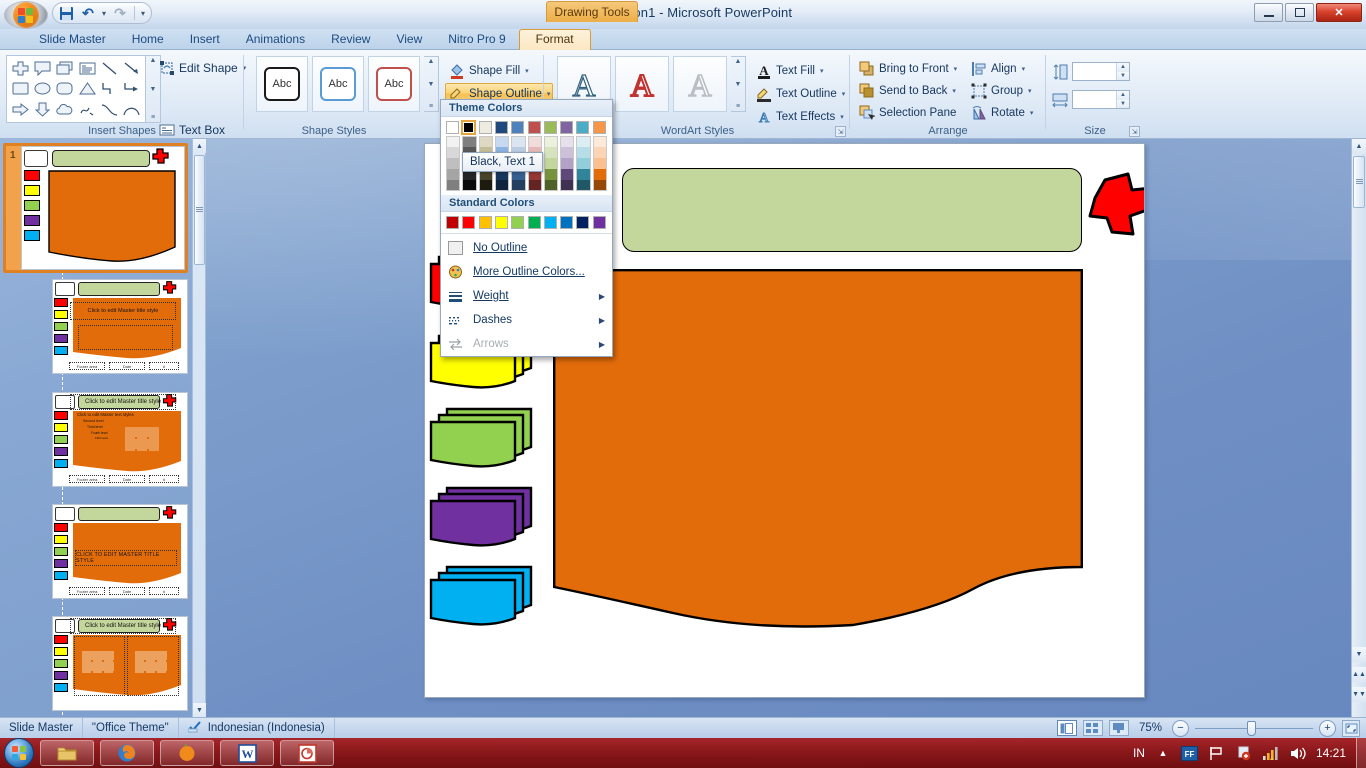 Image resolution: width=1366 pixels, height=768 pixels. What do you see at coordinates (1359, 182) in the screenshot?
I see `canvas-scrollbar-thumb` at bounding box center [1359, 182].